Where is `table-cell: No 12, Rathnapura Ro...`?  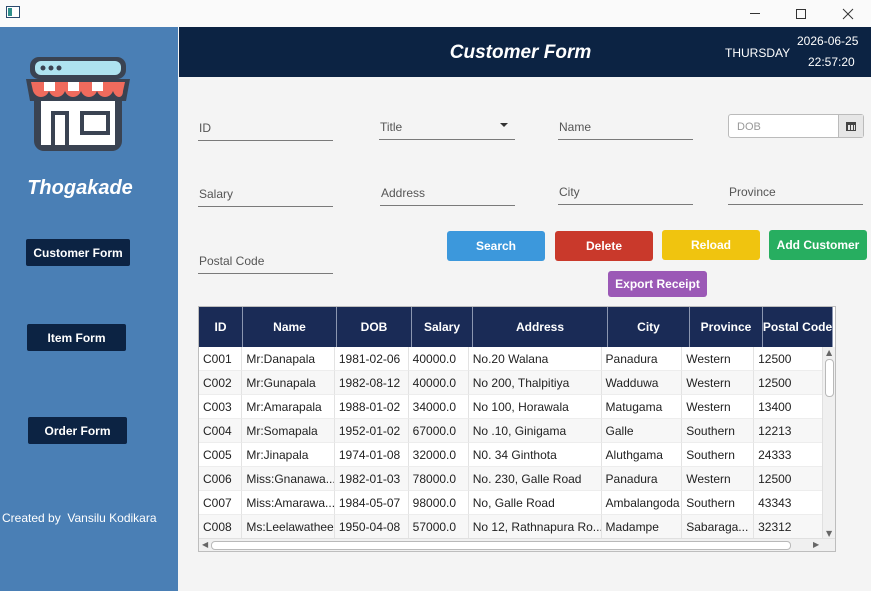 table-cell: No 12, Rathnapura Ro... is located at coordinates (535, 527).